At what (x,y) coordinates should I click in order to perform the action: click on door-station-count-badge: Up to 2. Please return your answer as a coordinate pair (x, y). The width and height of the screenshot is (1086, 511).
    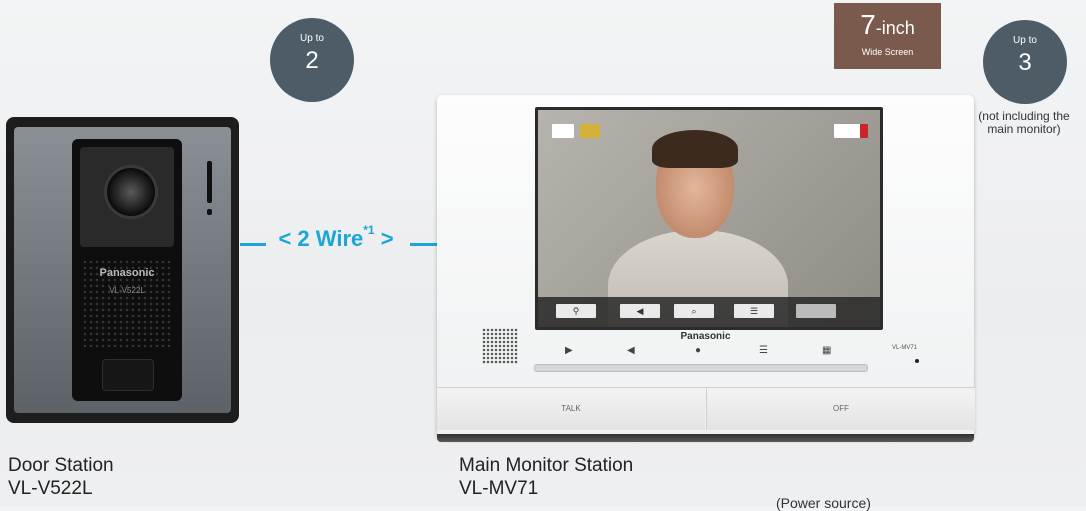
    Looking at the image, I should click on (312, 60).